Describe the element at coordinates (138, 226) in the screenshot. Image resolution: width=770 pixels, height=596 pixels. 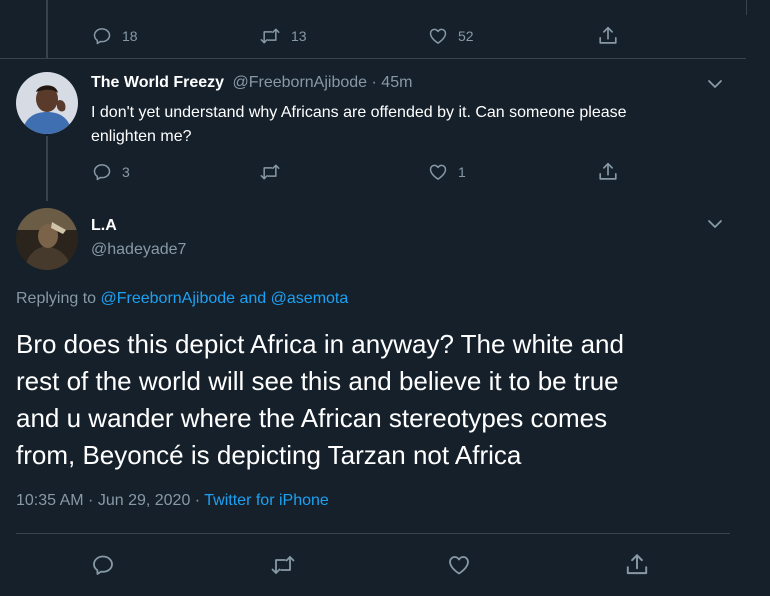
I see `author-name: L.A` at that location.